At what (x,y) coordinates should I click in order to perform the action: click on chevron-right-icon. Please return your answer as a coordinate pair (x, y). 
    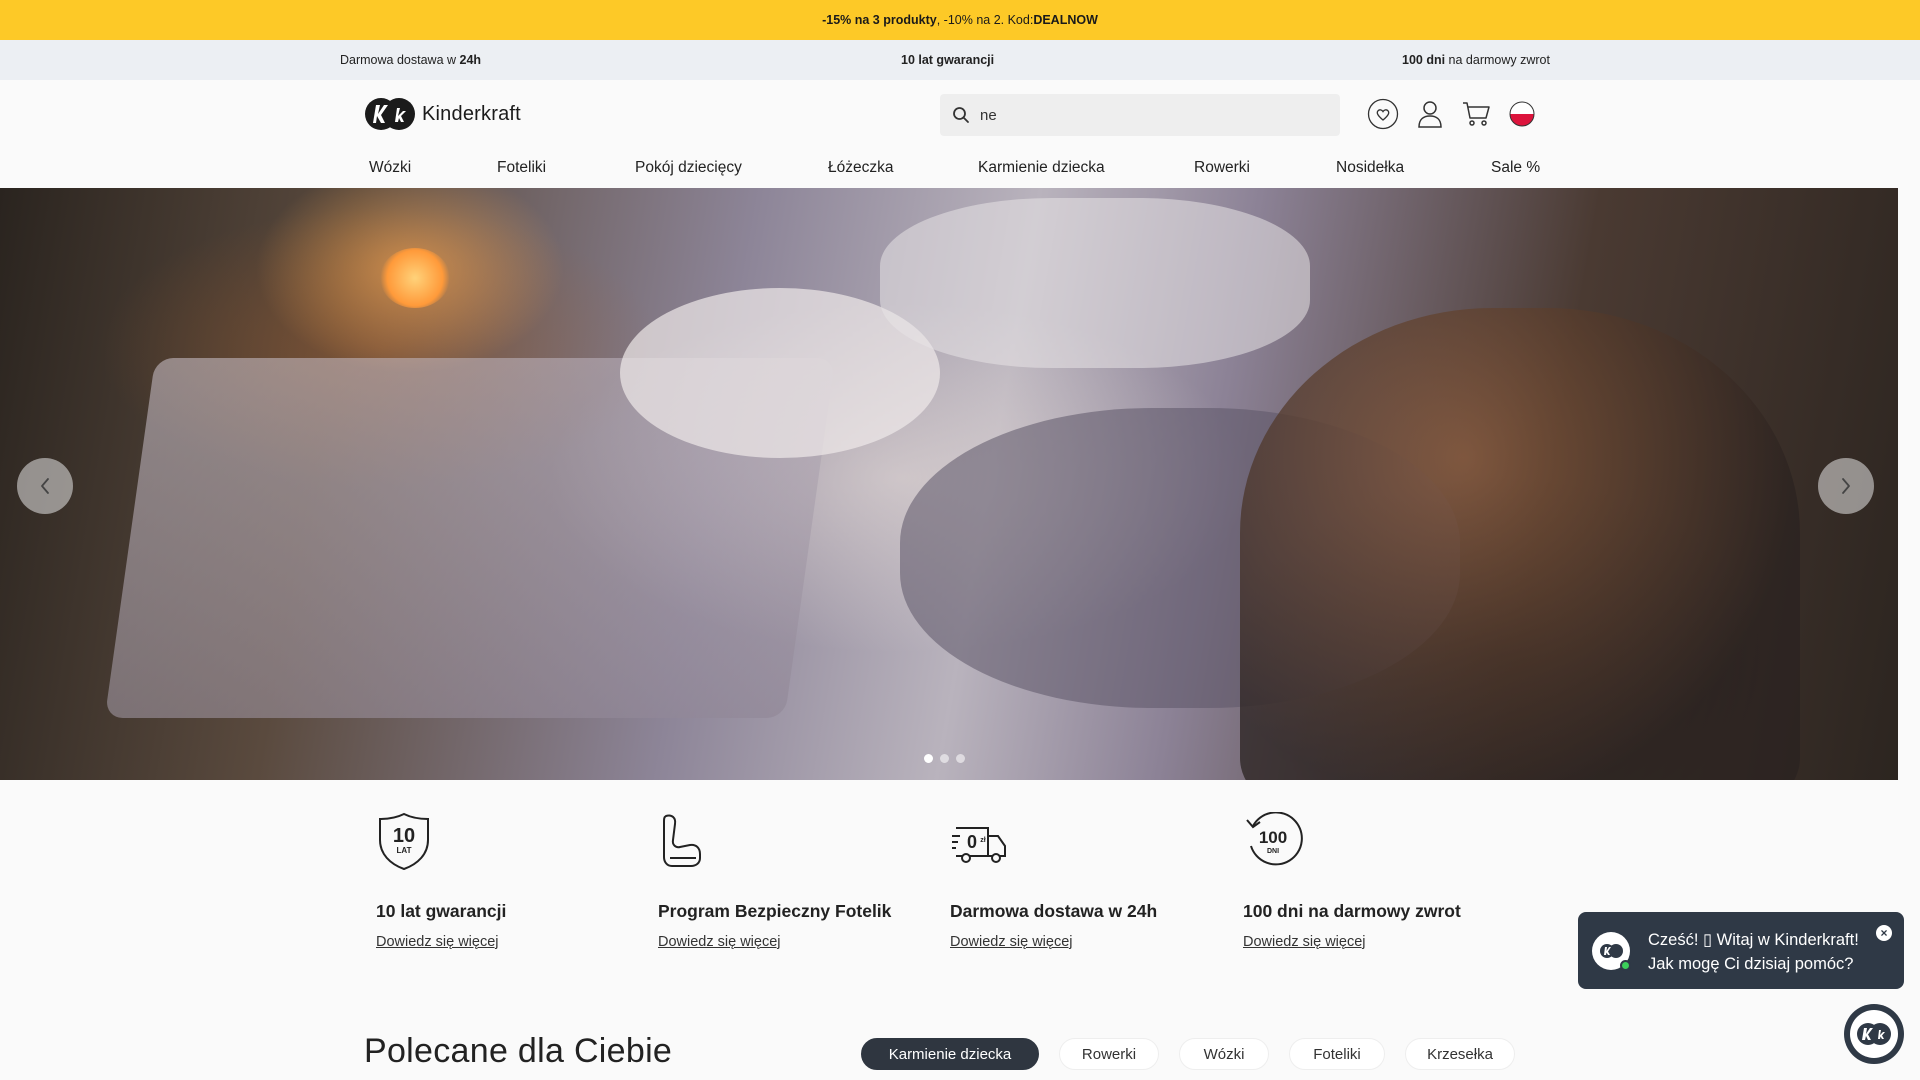
    Looking at the image, I should click on (1846, 486).